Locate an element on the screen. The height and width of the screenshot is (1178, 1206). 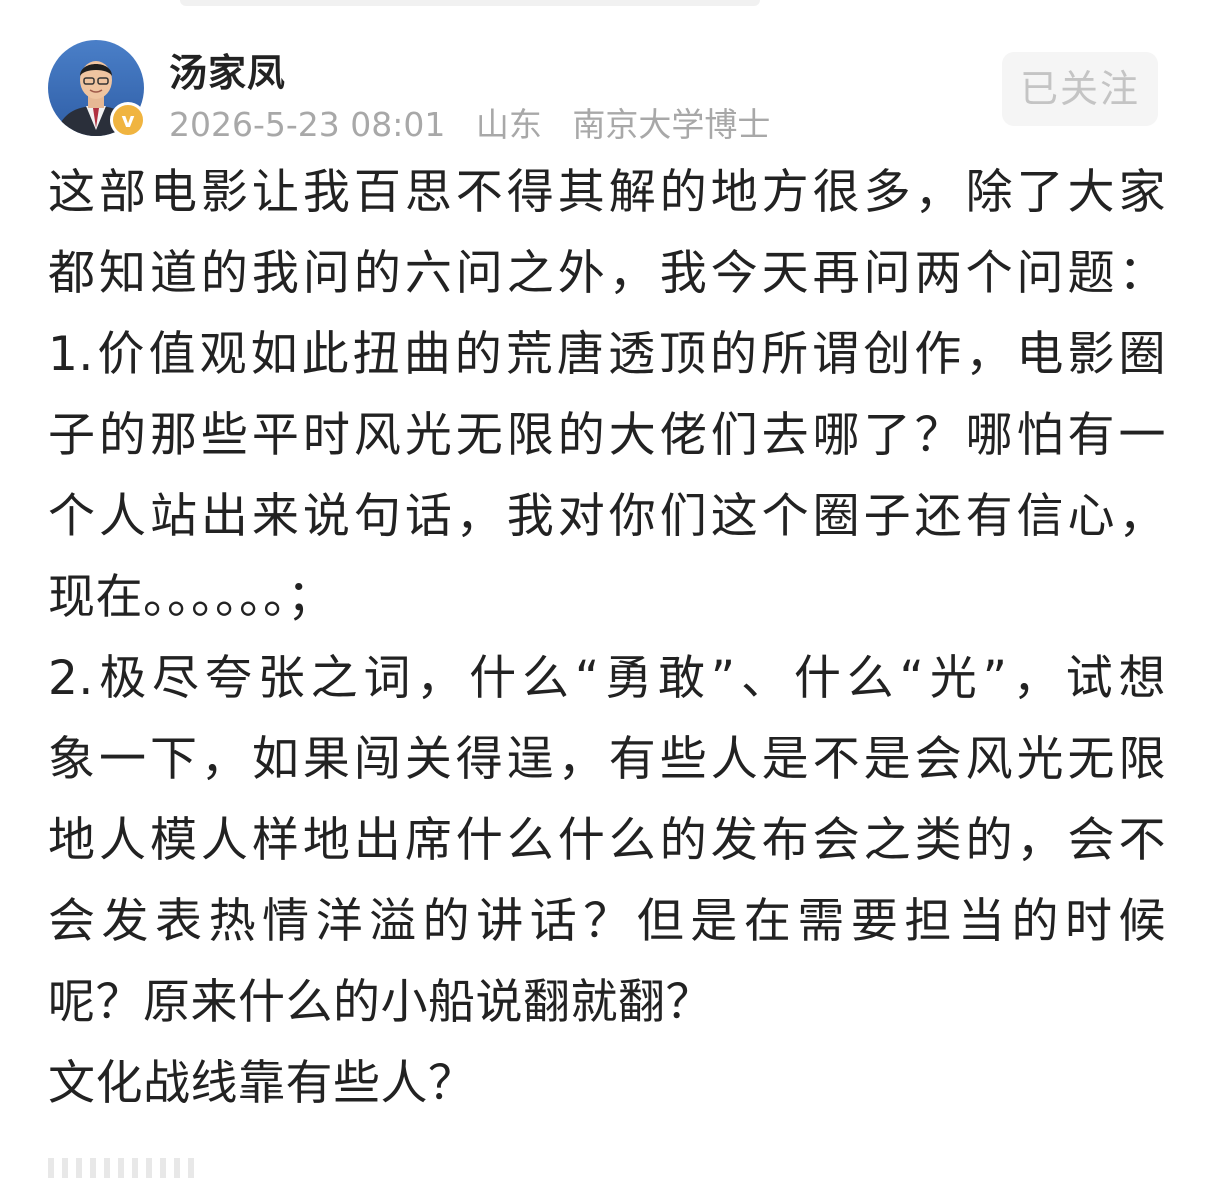
post-line: 这部电影让我百思不得其解的地方很多，除了大家 is located at coordinates (607, 192).